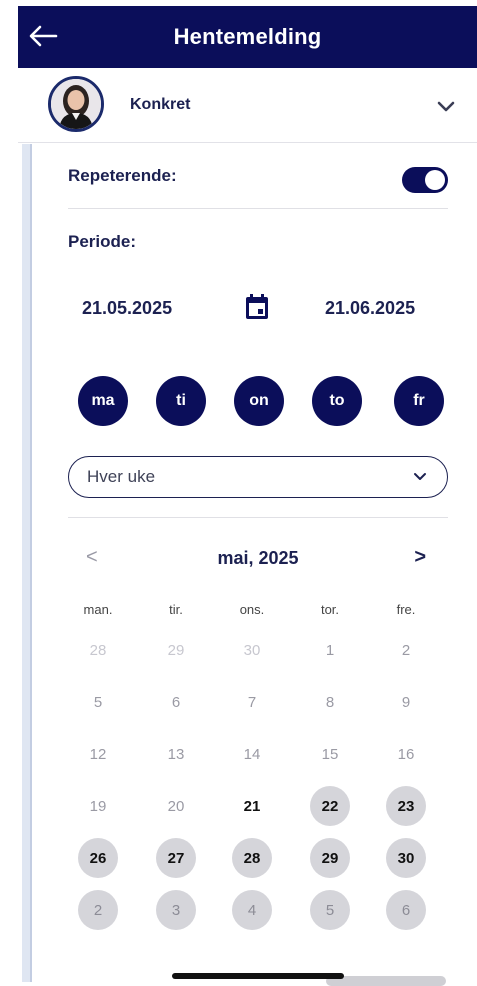 The width and height of the screenshot is (477, 986). I want to click on app-header: Hentemelding, so click(247, 37).